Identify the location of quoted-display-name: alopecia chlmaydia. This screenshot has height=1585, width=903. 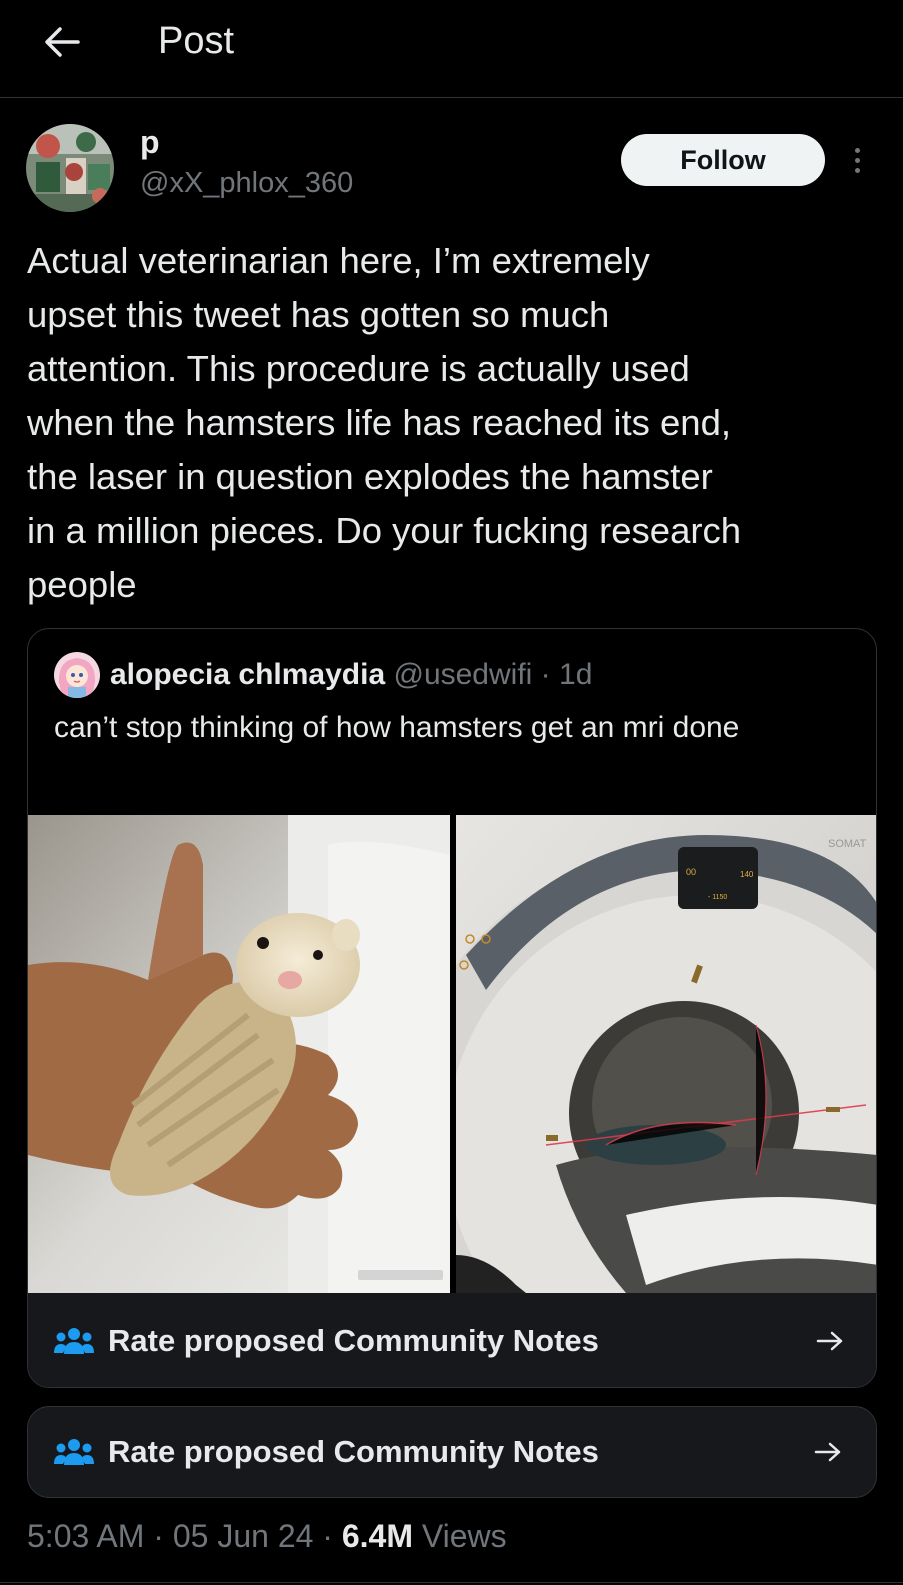
(248, 674).